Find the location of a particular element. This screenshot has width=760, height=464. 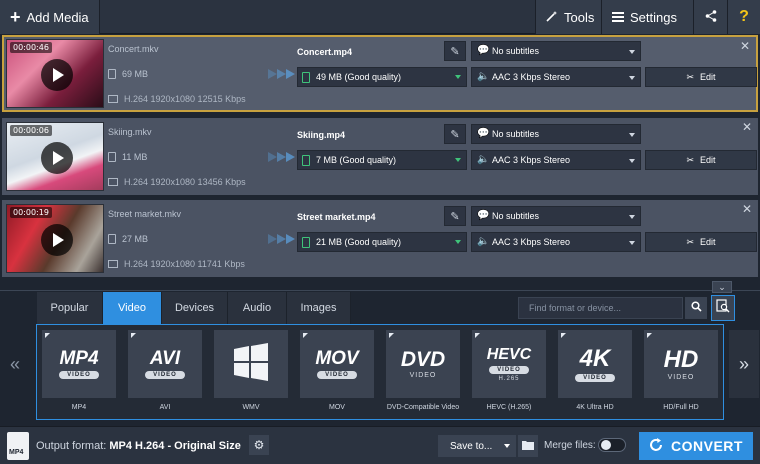

format-label: MOV is located at coordinates (337, 407).